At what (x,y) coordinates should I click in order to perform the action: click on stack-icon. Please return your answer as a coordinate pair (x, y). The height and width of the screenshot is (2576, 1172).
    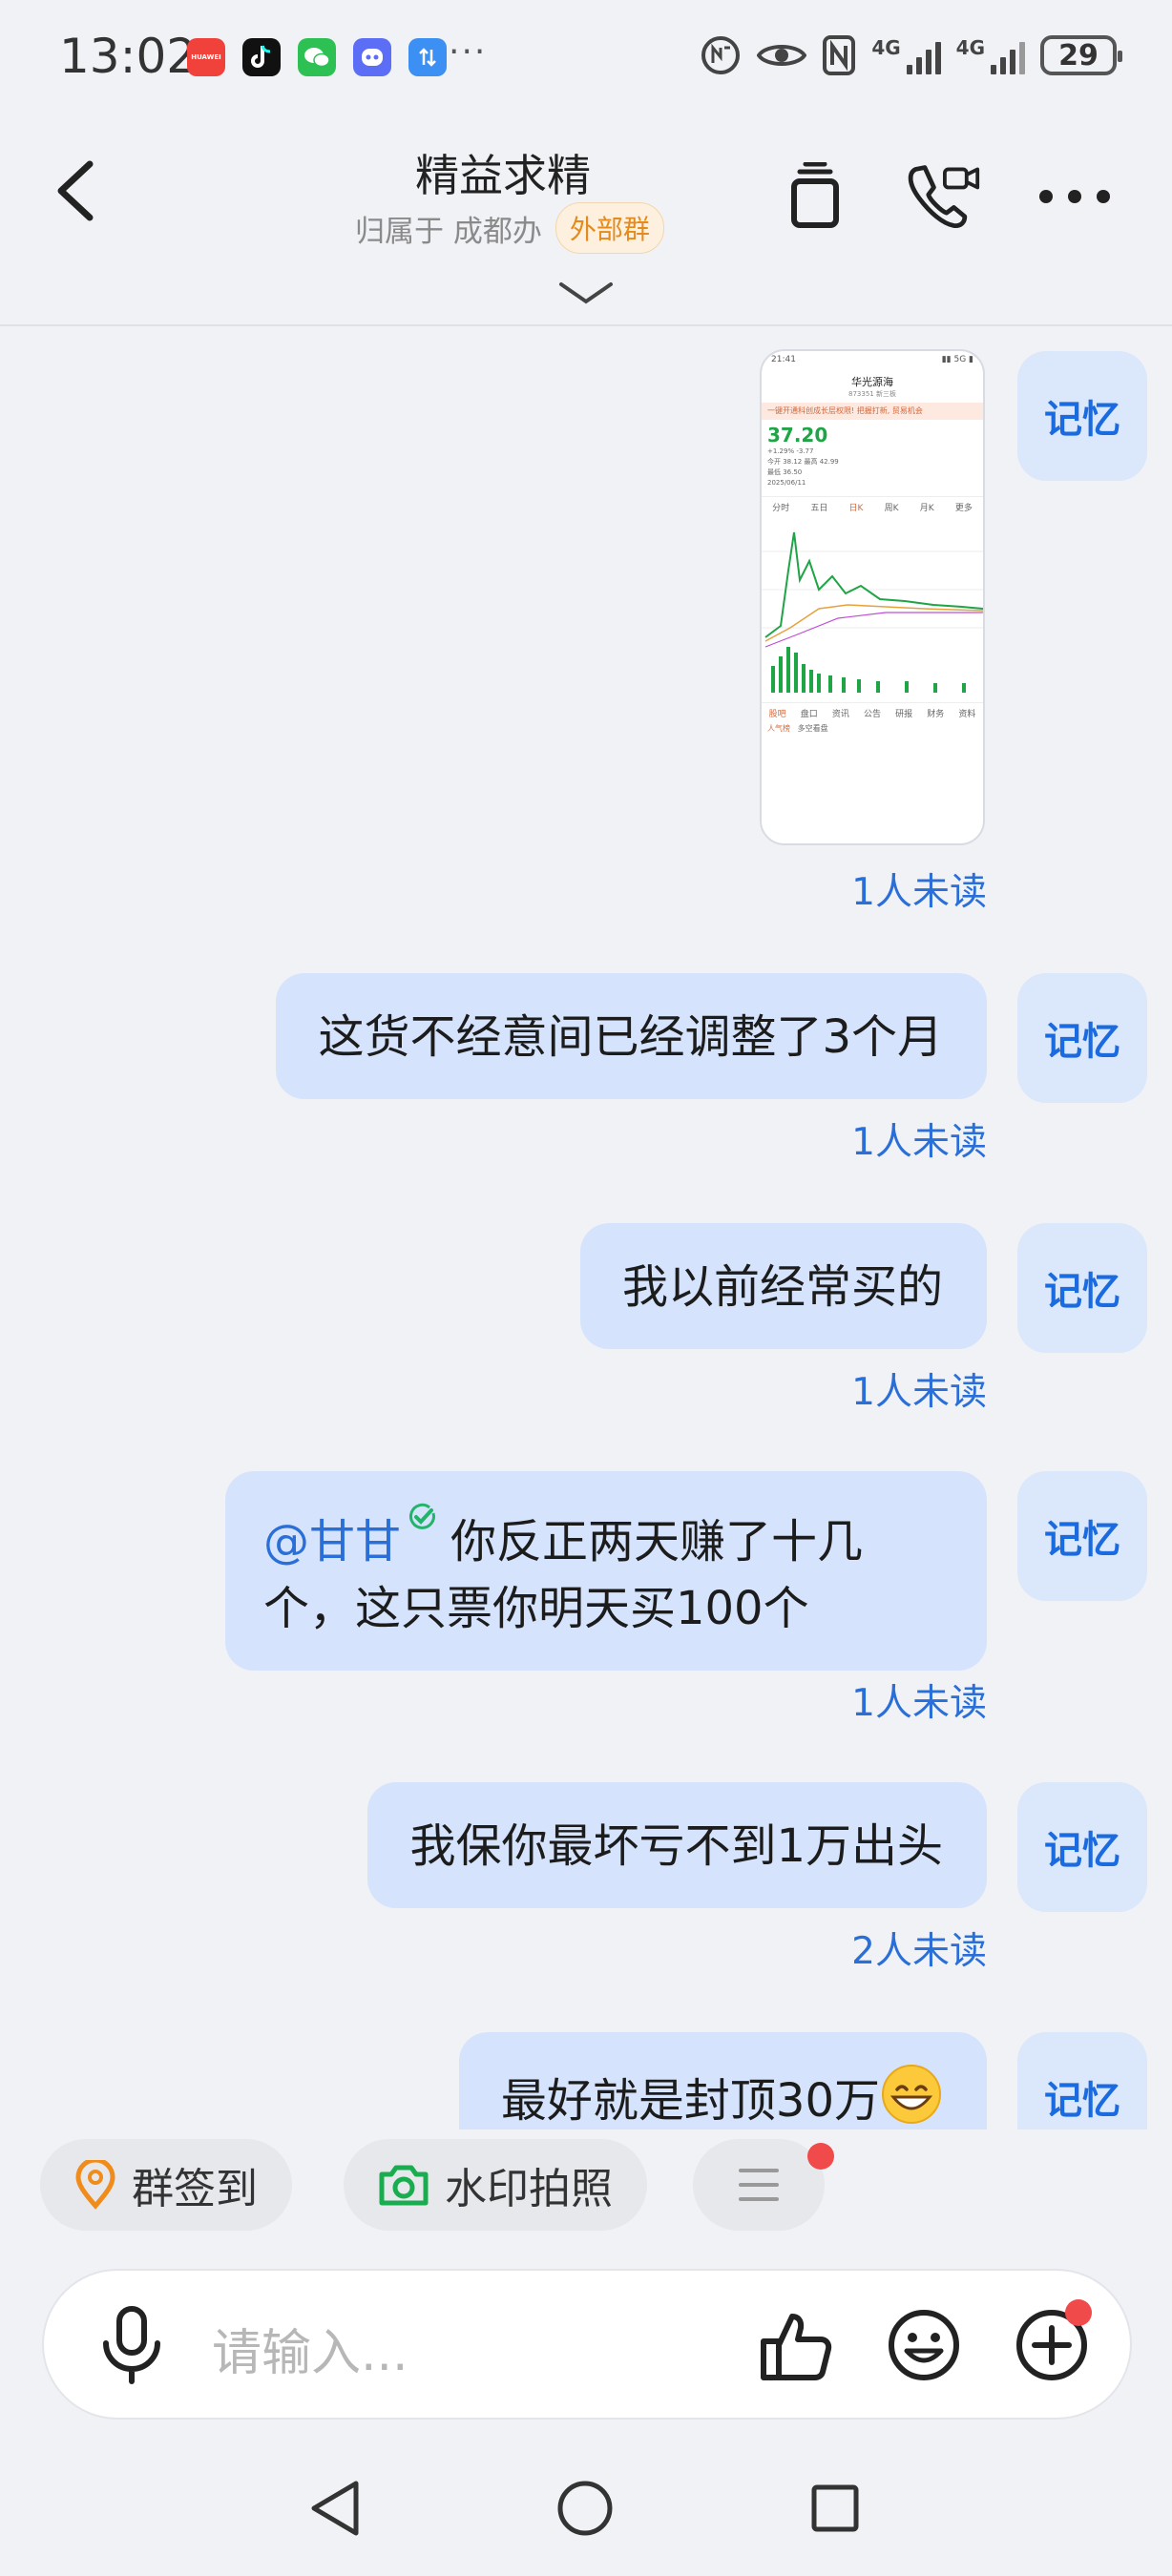
    Looking at the image, I should click on (815, 195).